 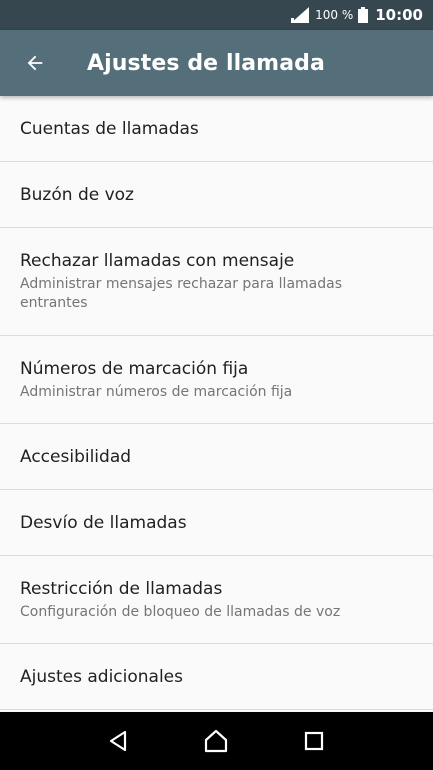 What do you see at coordinates (134, 368) in the screenshot?
I see `list-item-title: Números de marcación fija` at bounding box center [134, 368].